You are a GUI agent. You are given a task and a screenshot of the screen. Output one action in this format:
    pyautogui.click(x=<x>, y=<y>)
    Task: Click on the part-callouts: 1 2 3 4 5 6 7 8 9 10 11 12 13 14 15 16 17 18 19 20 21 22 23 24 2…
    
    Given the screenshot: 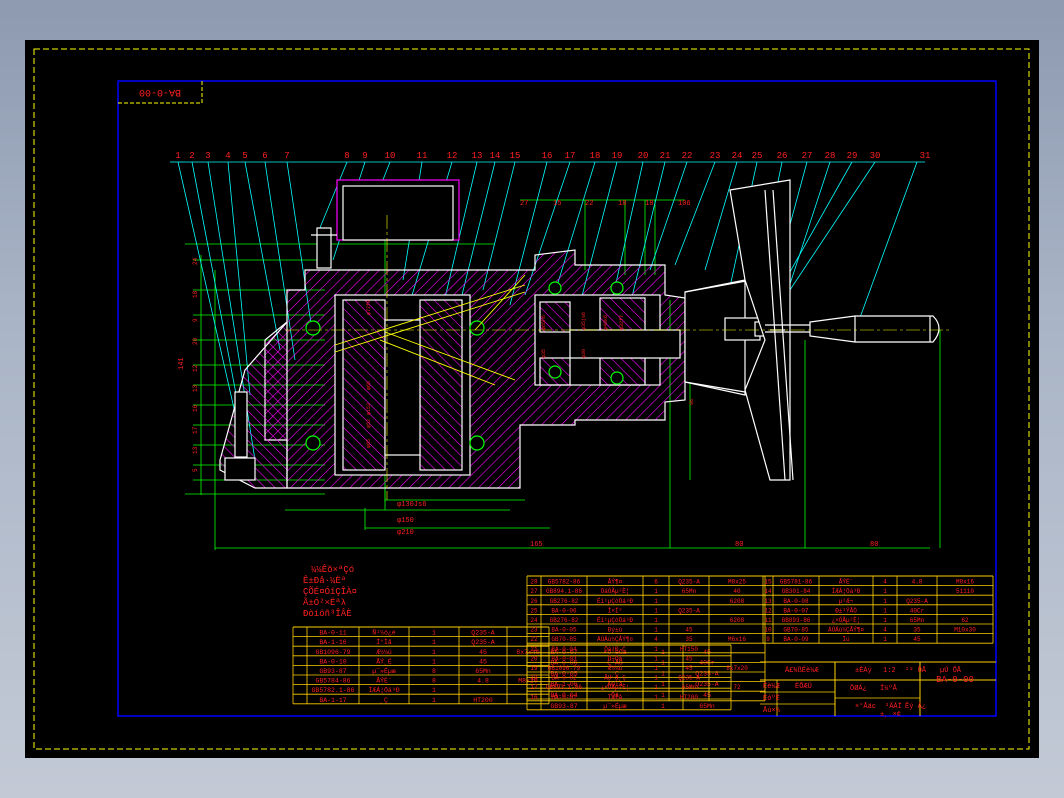 What is the action you would take?
    pyautogui.click(x=552, y=156)
    